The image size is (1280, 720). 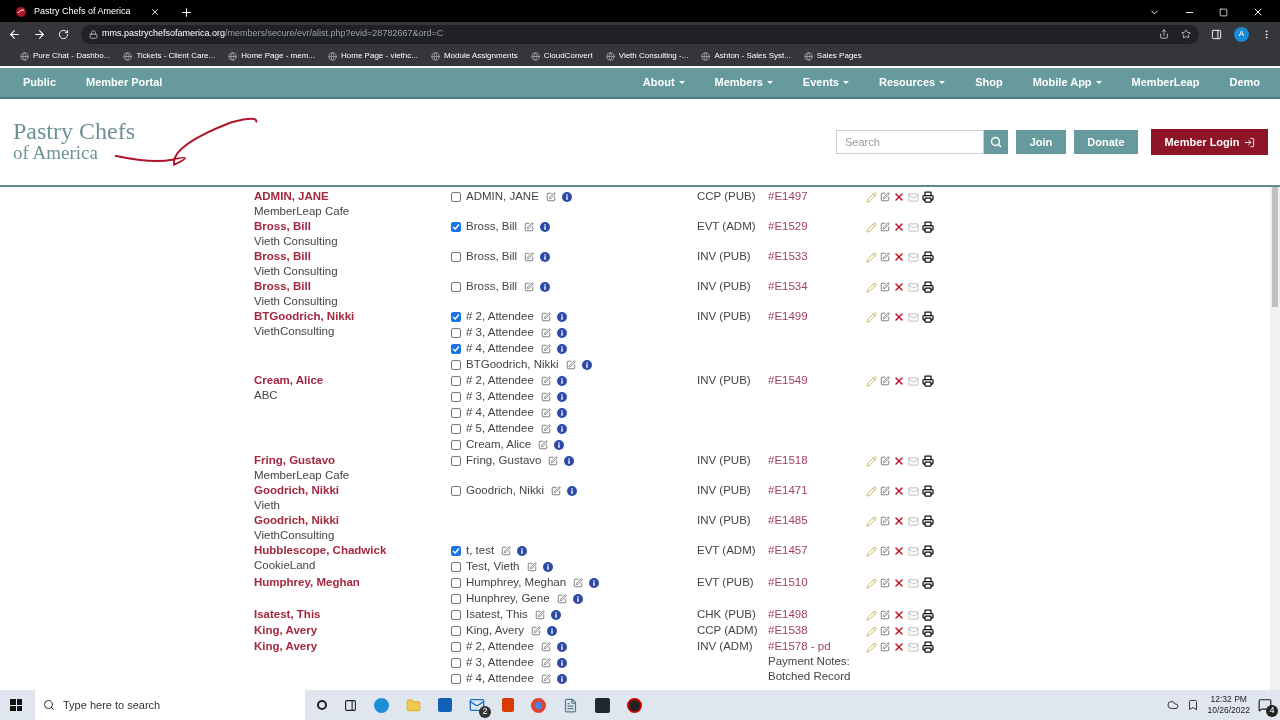 What do you see at coordinates (474, 56) in the screenshot?
I see `bookmark: Module Assignments` at bounding box center [474, 56].